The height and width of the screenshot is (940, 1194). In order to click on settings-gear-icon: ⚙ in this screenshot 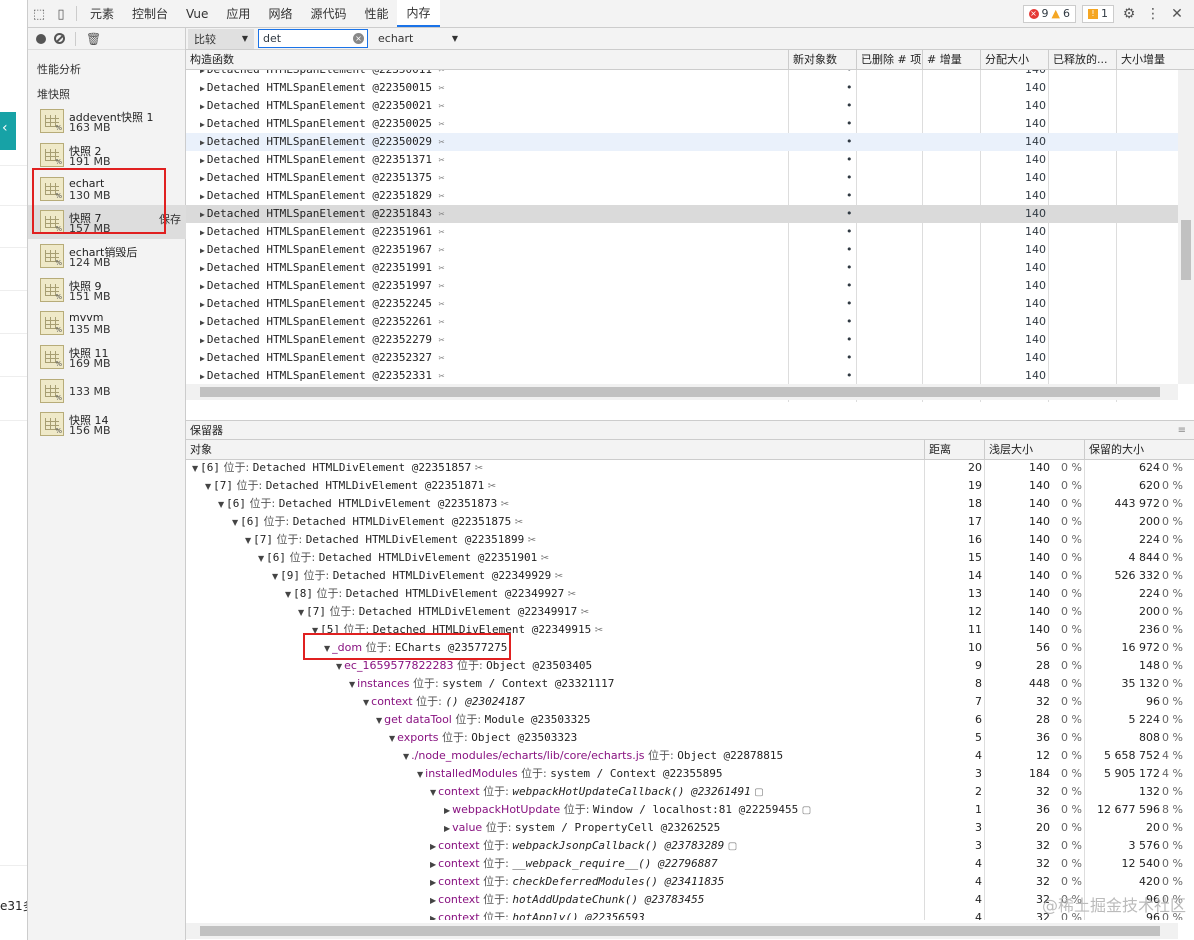, I will do `click(1129, 14)`.